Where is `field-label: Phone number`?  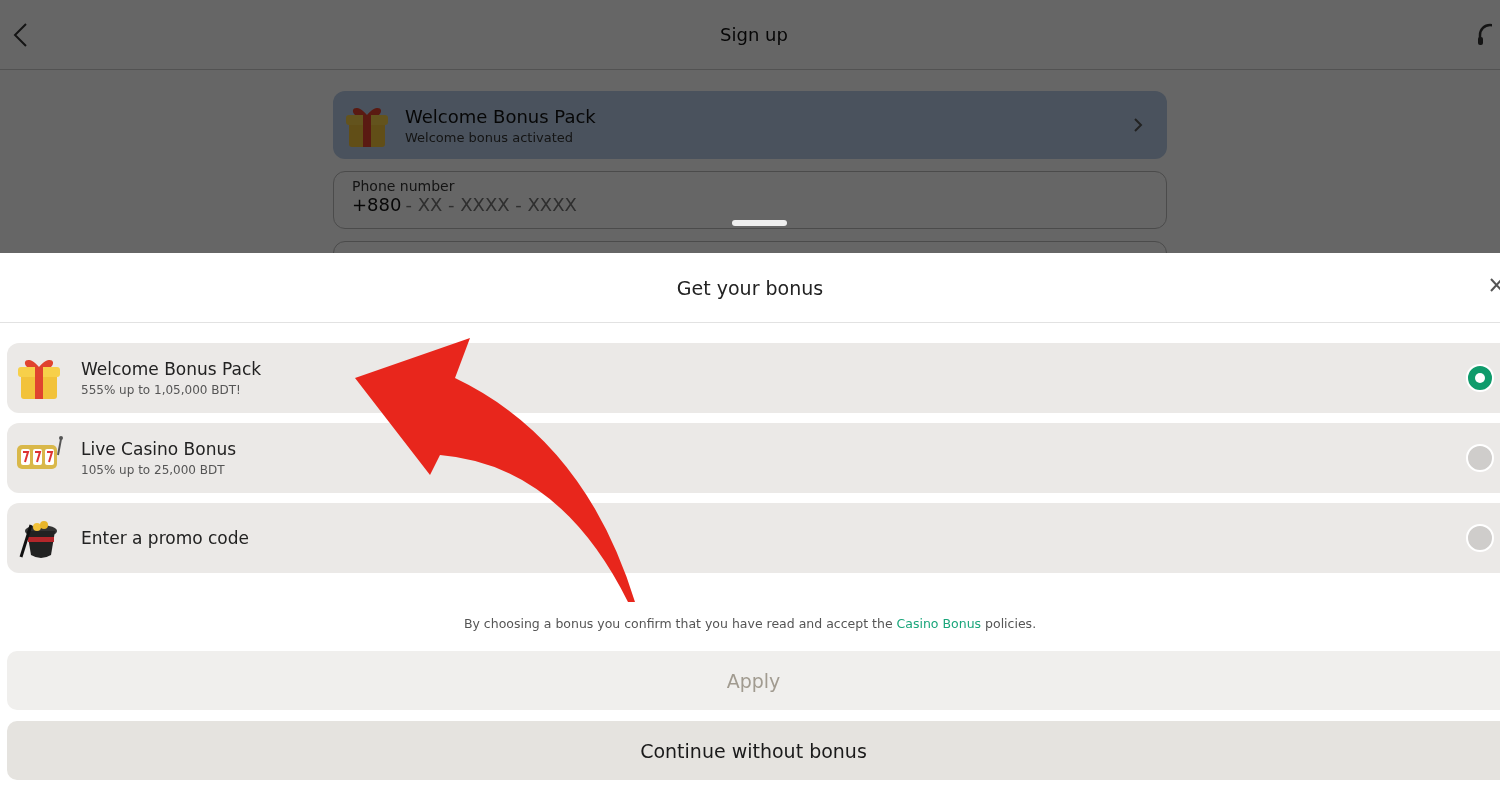 field-label: Phone number is located at coordinates (404, 186).